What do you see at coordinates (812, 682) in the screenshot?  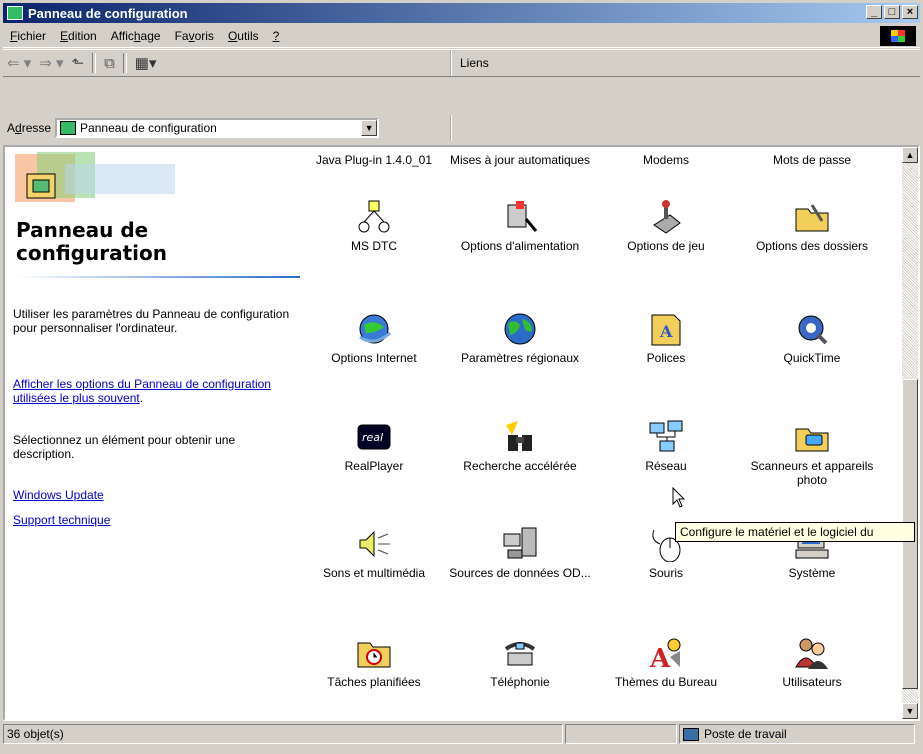 I see `item-label: Utilisateurs` at bounding box center [812, 682].